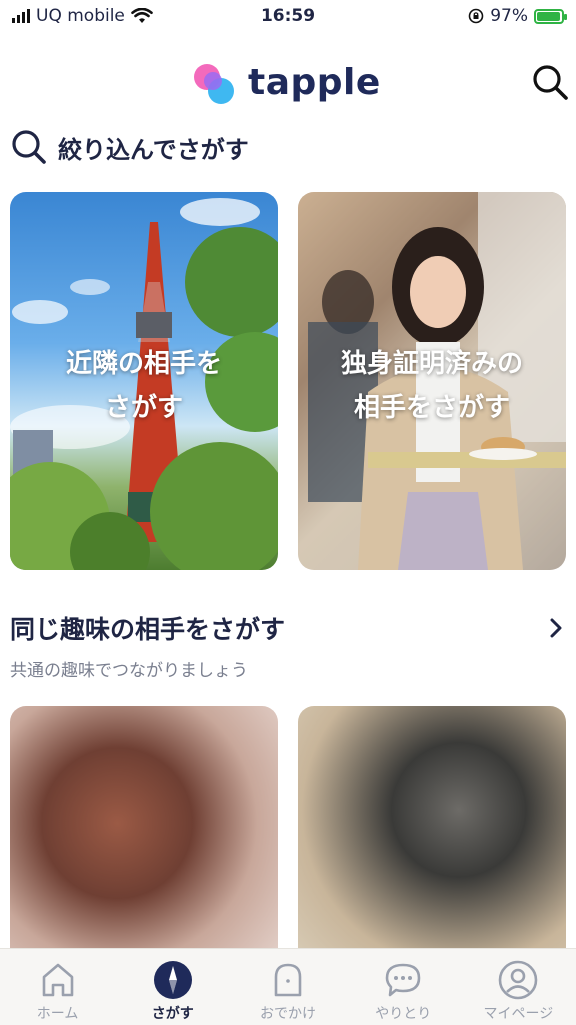 Image resolution: width=576 pixels, height=1025 pixels. What do you see at coordinates (172, 1014) in the screenshot?
I see `tab-search-label: さがす` at bounding box center [172, 1014].